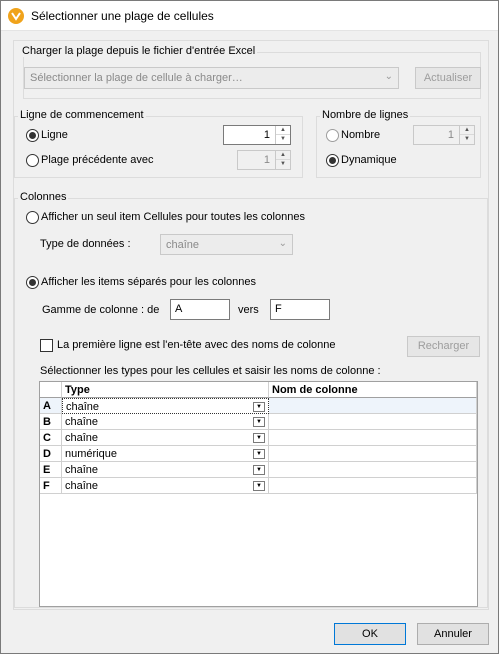 Image resolution: width=499 pixels, height=654 pixels. What do you see at coordinates (32, 217) in the screenshot?
I see `single-item-radio` at bounding box center [32, 217].